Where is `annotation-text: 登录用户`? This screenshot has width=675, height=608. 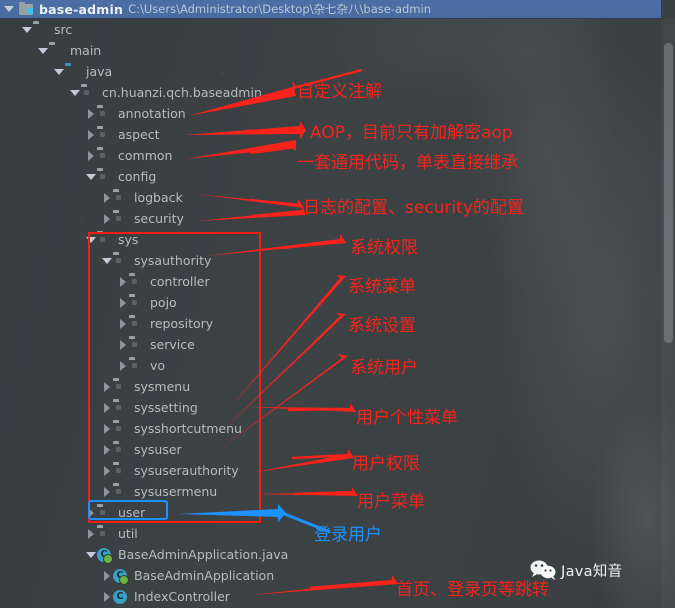
annotation-text: 登录用户 is located at coordinates (348, 535).